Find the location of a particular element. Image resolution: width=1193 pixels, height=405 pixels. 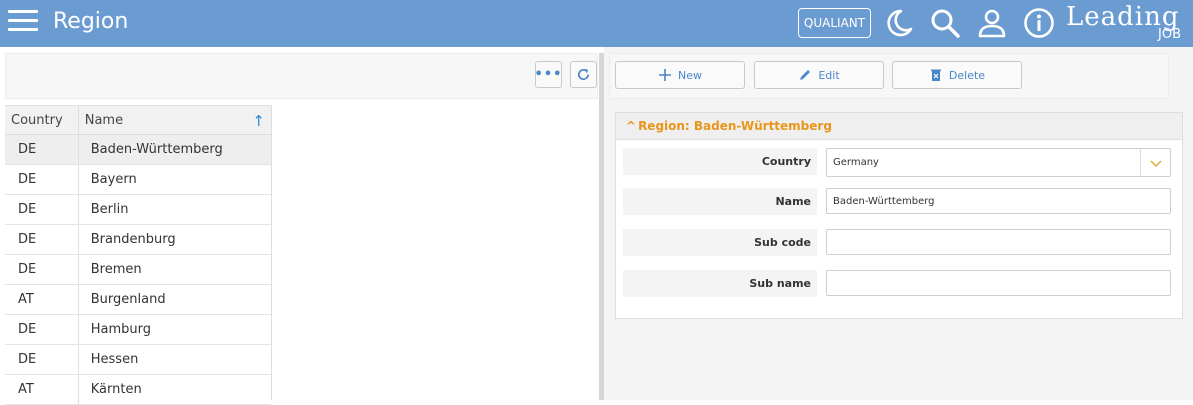

more-button: ••• is located at coordinates (548, 74).